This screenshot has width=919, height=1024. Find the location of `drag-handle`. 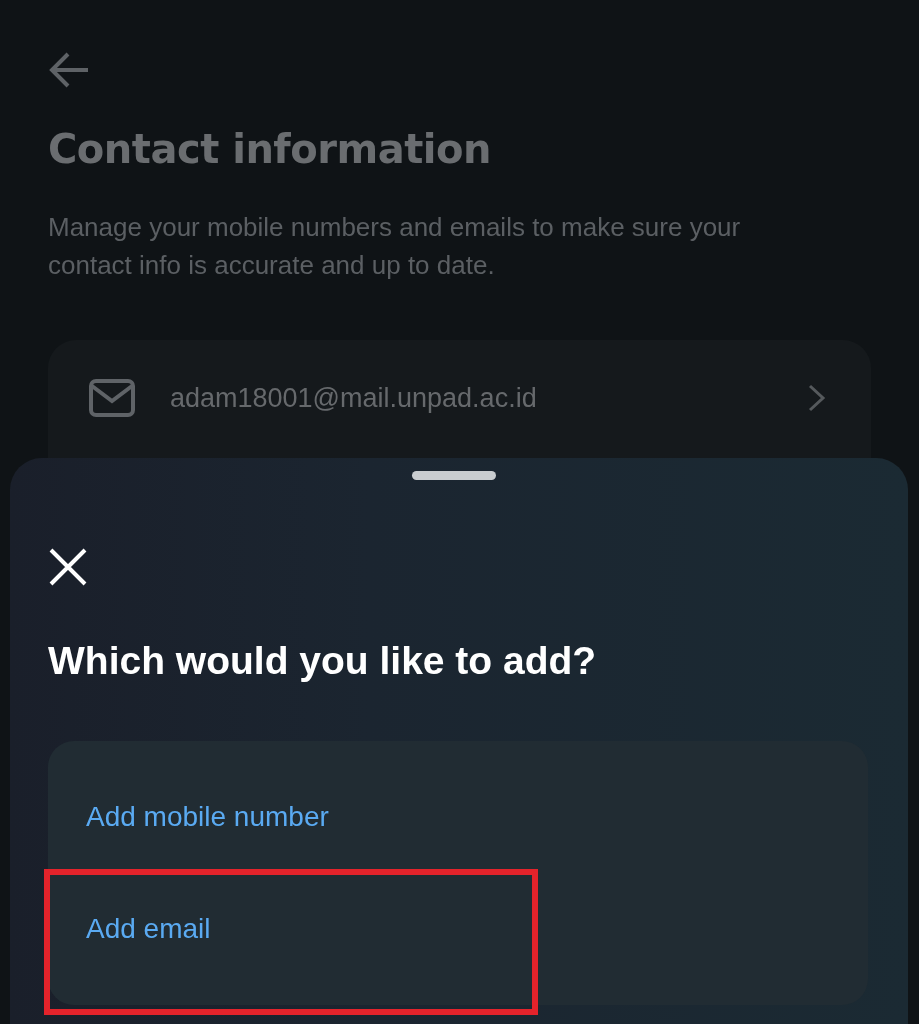

drag-handle is located at coordinates (454, 475).